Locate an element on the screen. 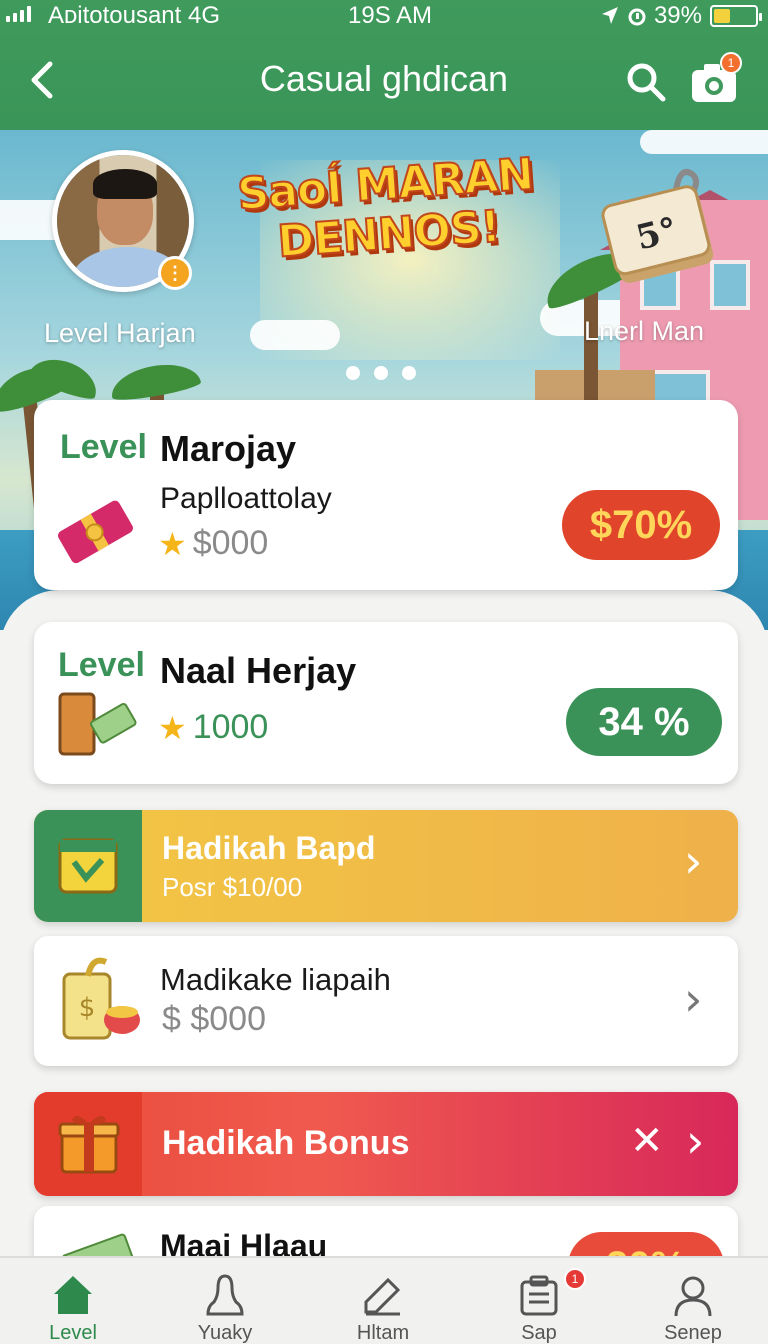 This screenshot has width=768, height=1344. nav-item-hltam: Hltam is located at coordinates (380, 1301).